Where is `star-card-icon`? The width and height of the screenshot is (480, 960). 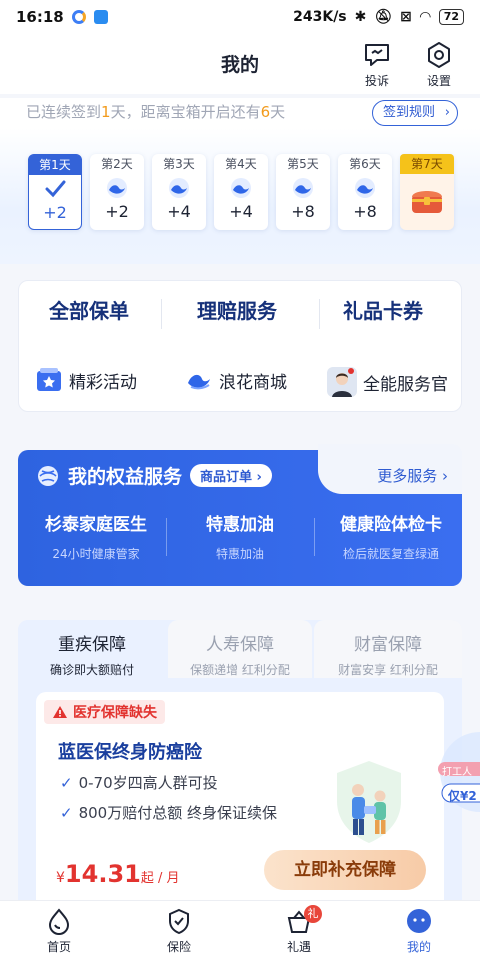 star-card-icon is located at coordinates (49, 379).